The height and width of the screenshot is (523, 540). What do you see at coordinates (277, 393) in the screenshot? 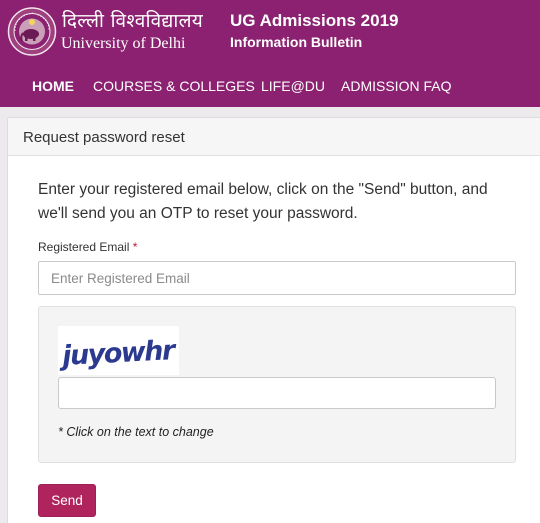
I see `captcha-input` at bounding box center [277, 393].